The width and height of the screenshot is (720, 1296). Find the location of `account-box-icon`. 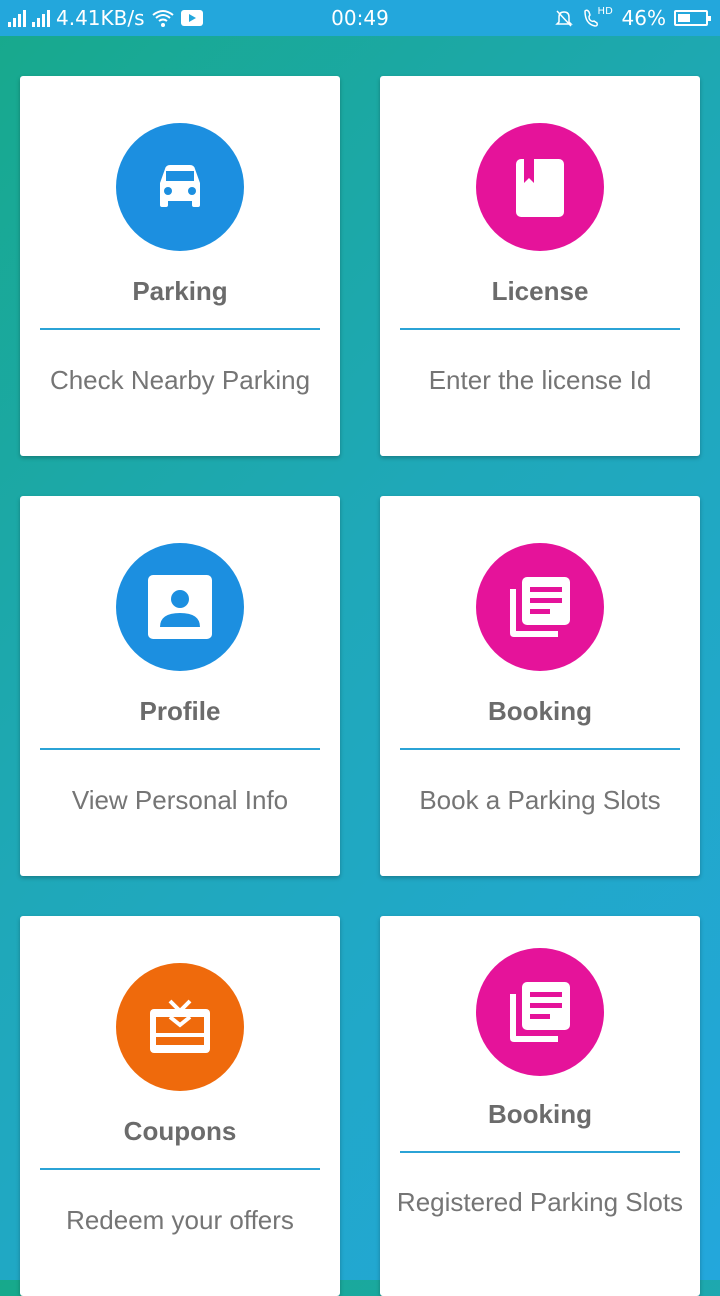

account-box-icon is located at coordinates (180, 607).